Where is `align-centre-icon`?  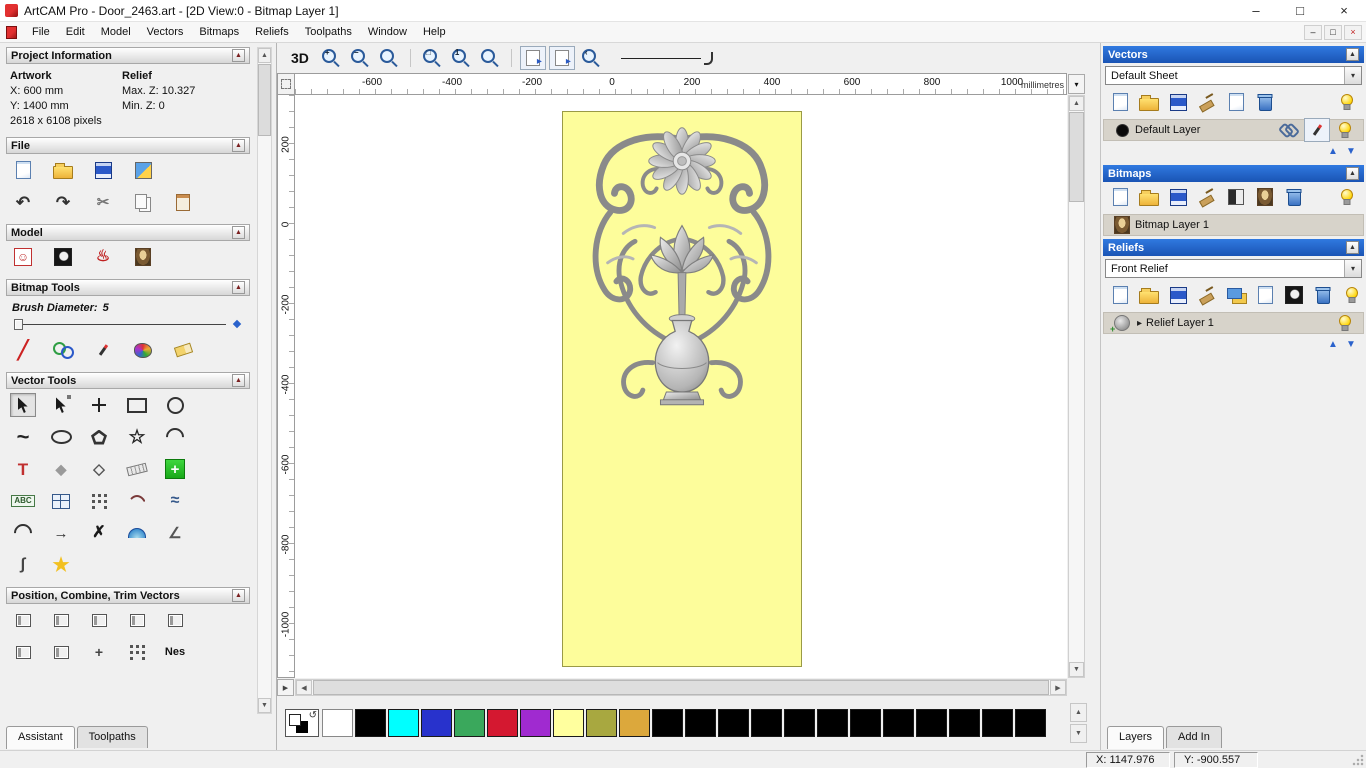 align-centre-icon is located at coordinates (175, 620).